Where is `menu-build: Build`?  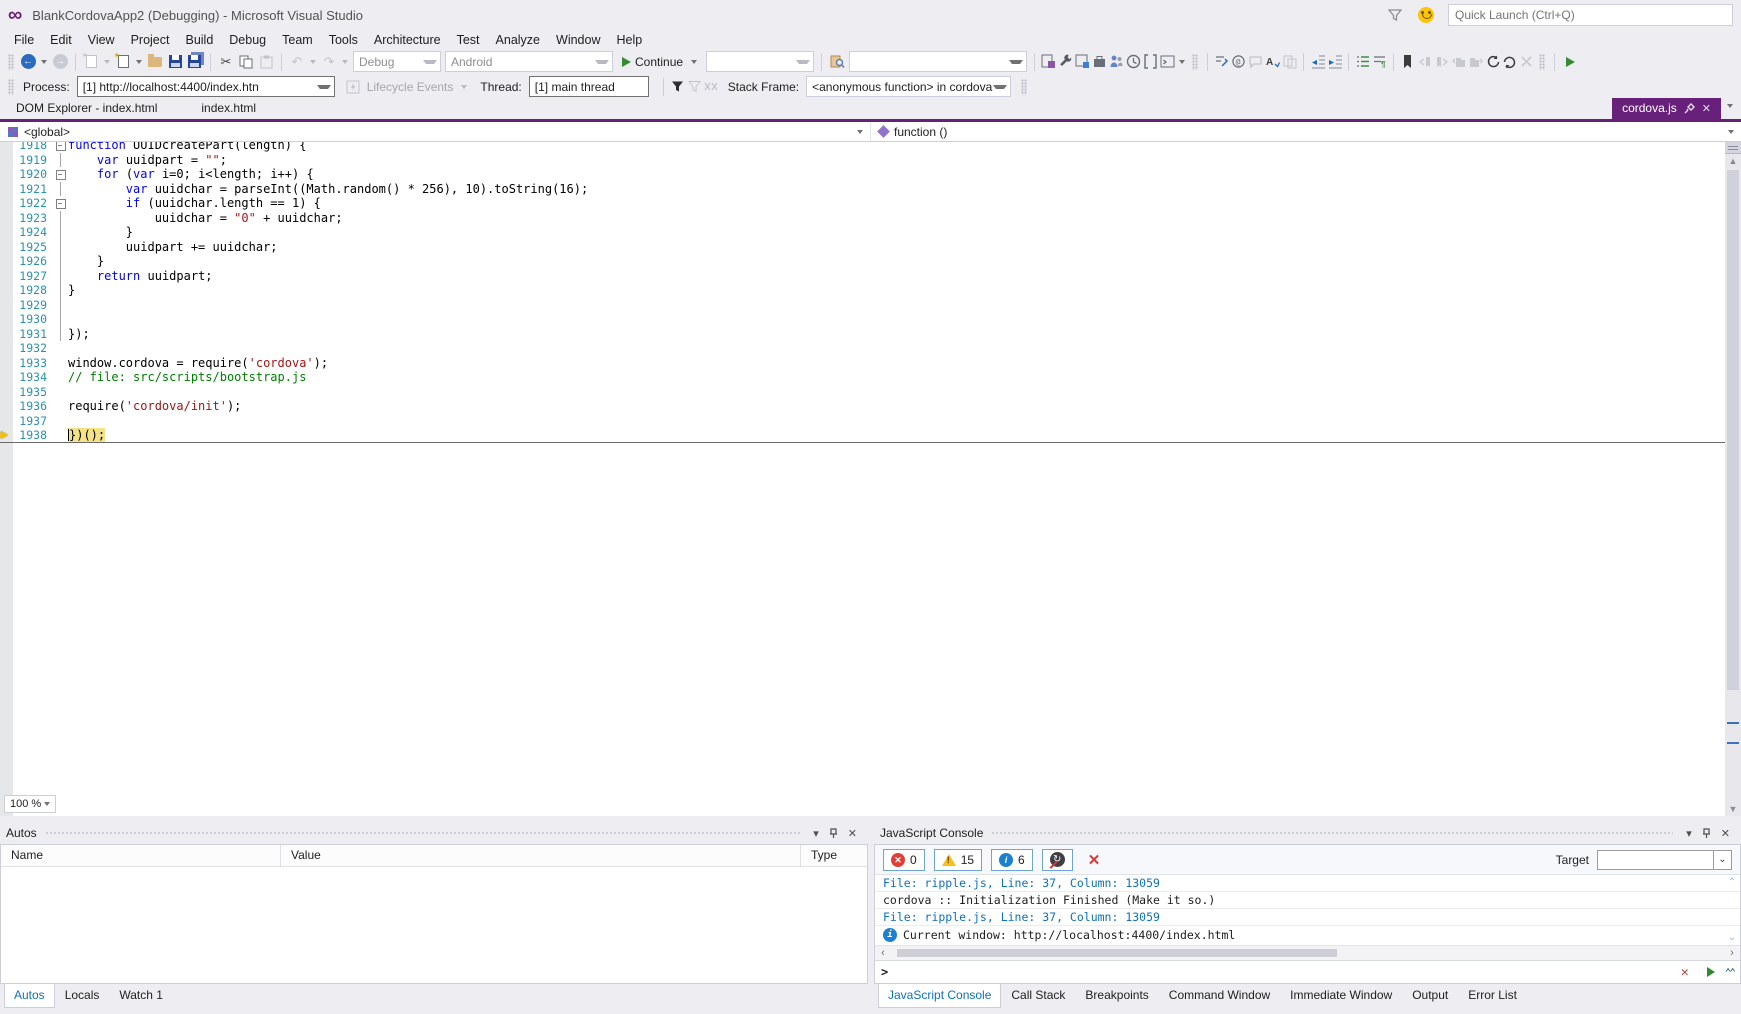 menu-build: Build is located at coordinates (199, 40).